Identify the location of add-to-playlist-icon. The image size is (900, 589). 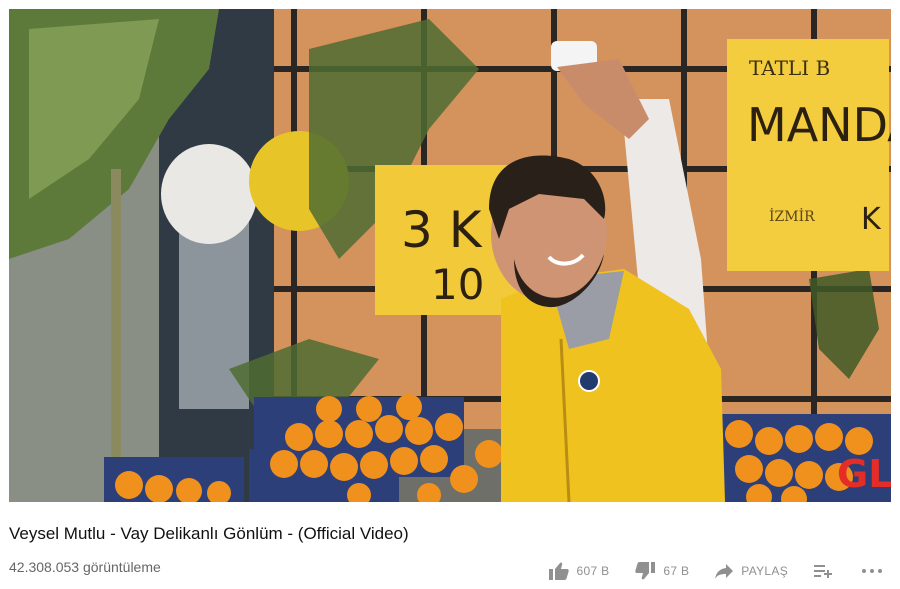
(823, 571).